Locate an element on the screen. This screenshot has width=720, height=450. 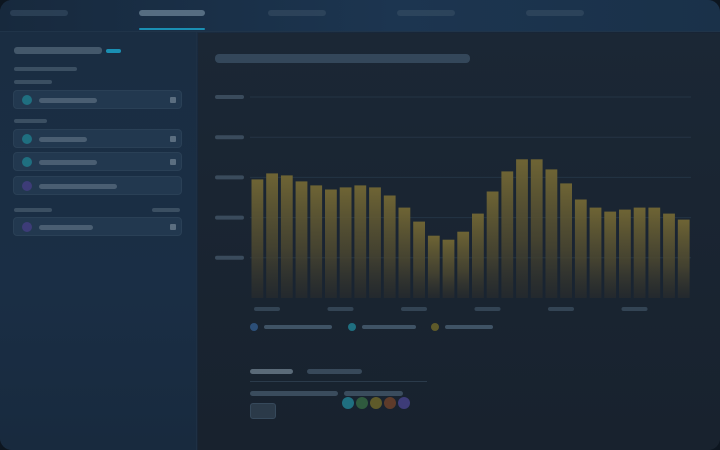
color-swatch-brown is located at coordinates (390, 403).